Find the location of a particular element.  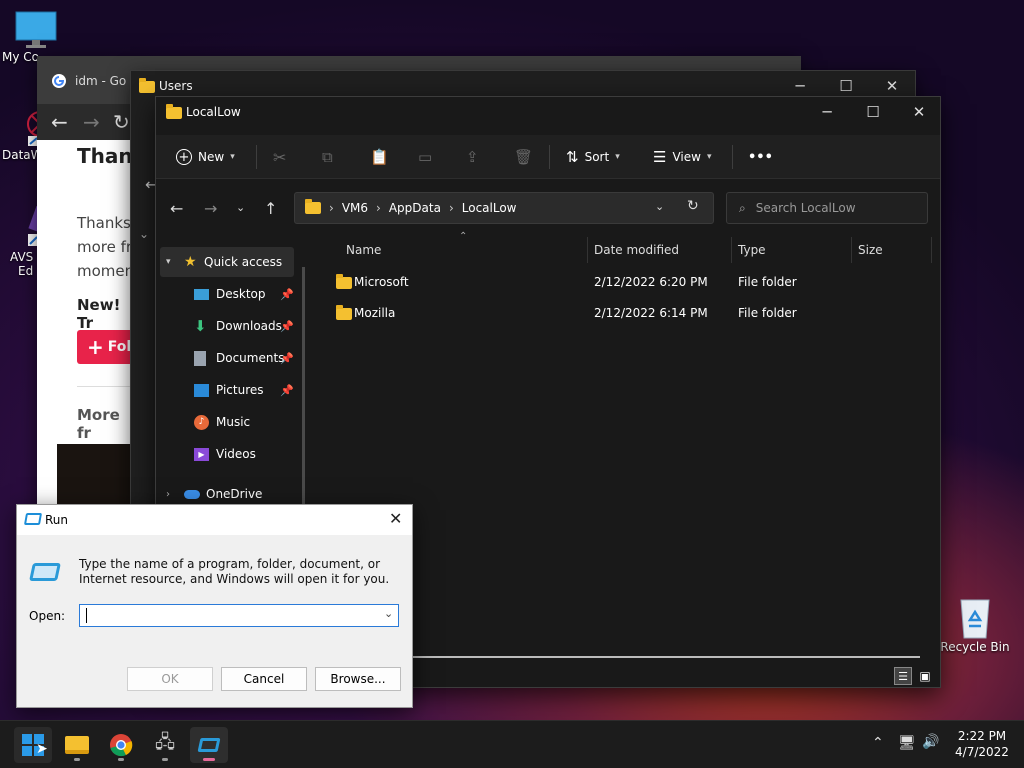

toolbar-separator is located at coordinates (256, 157).